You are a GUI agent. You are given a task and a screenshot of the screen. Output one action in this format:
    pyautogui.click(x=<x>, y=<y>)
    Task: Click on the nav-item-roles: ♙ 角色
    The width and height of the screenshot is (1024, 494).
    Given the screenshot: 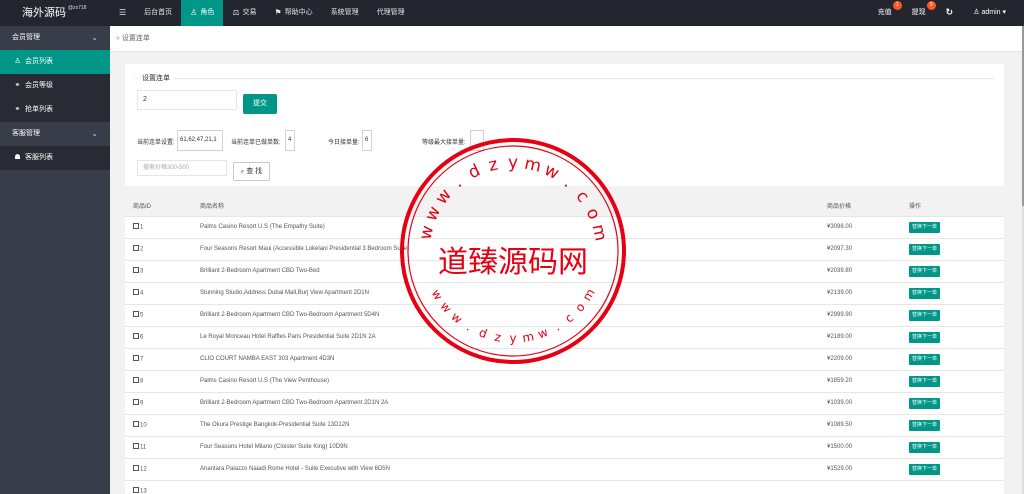 What is the action you would take?
    pyautogui.click(x=202, y=13)
    